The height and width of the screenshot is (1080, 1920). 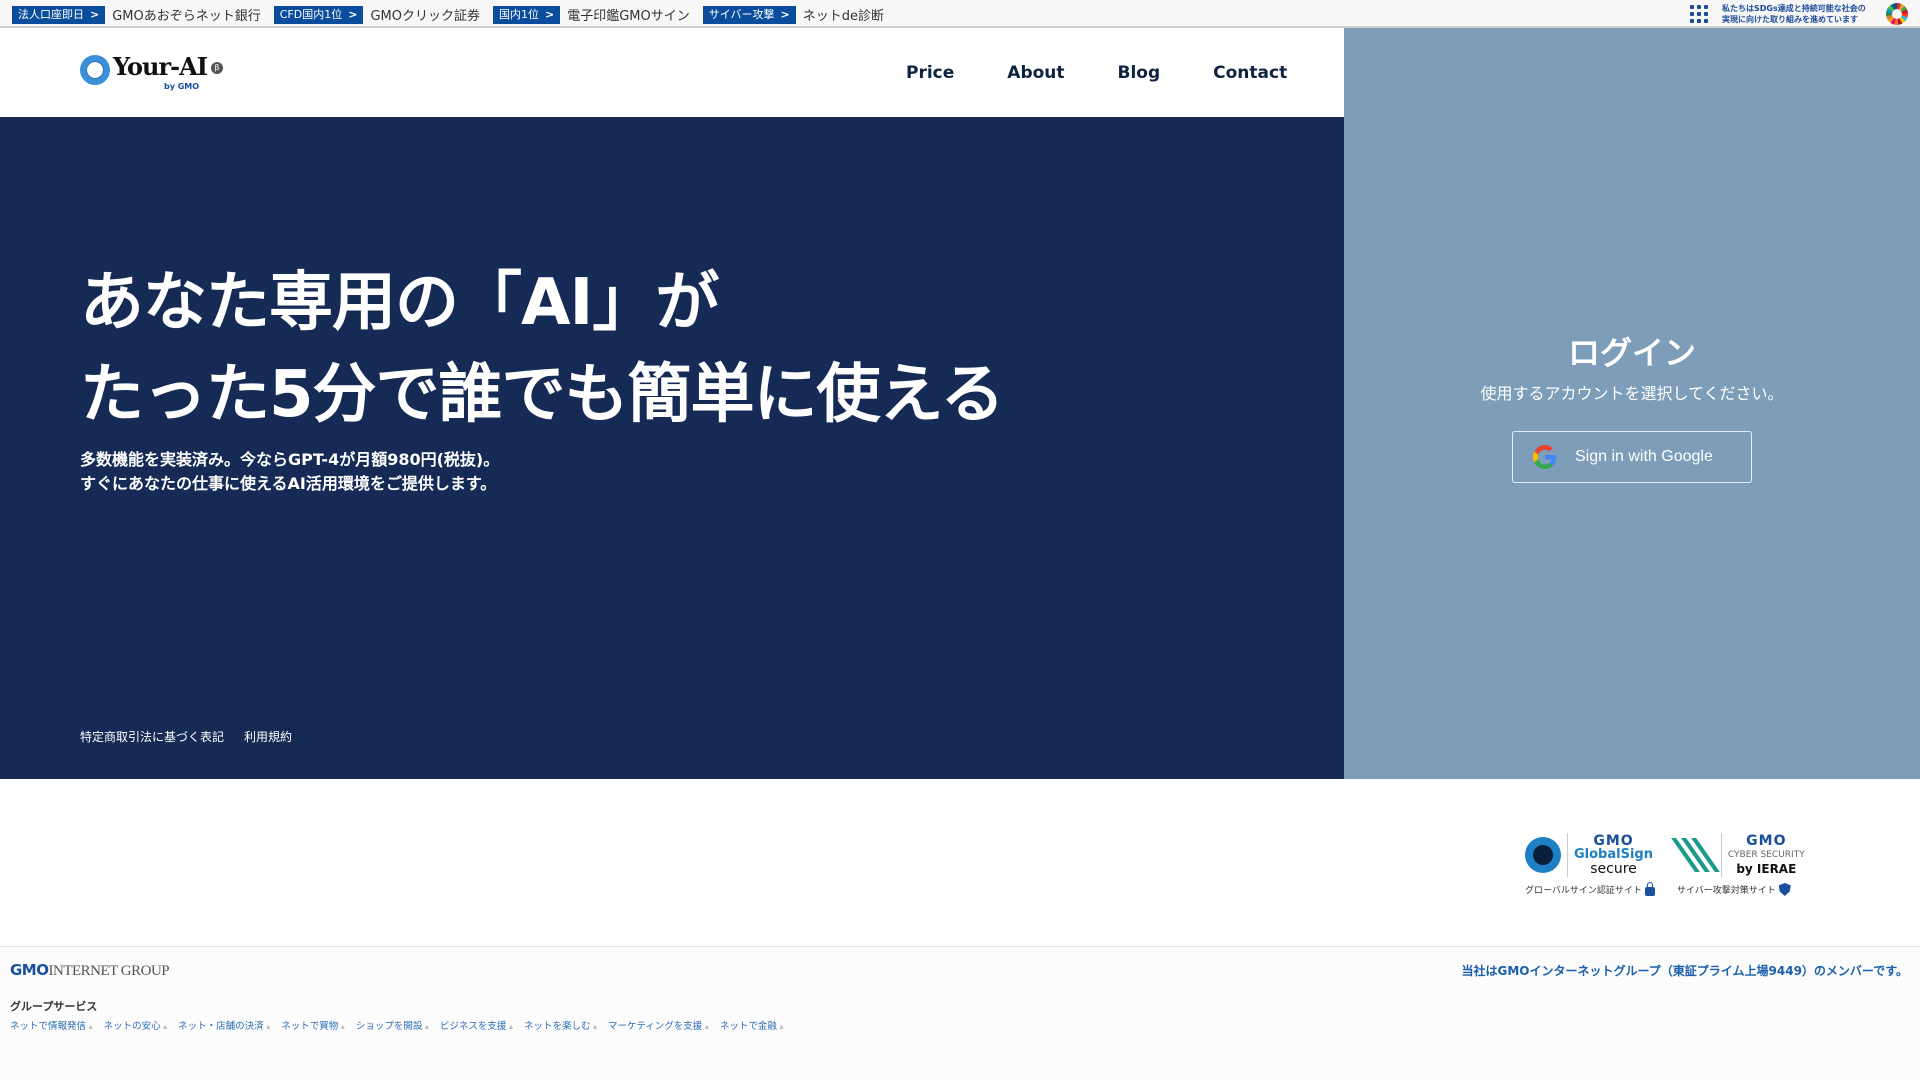 I want to click on ticker-link: ネットde診断, so click(x=843, y=14).